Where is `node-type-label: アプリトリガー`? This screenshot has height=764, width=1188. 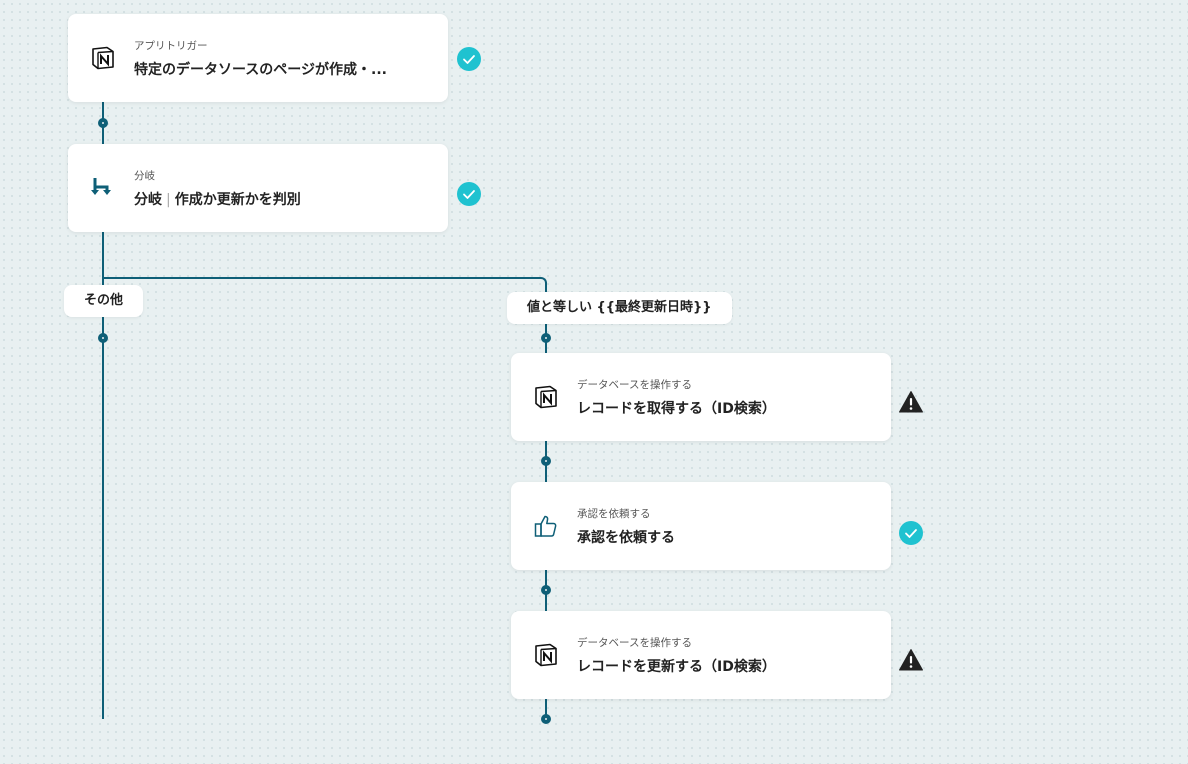
node-type-label: アプリトリガー is located at coordinates (171, 46).